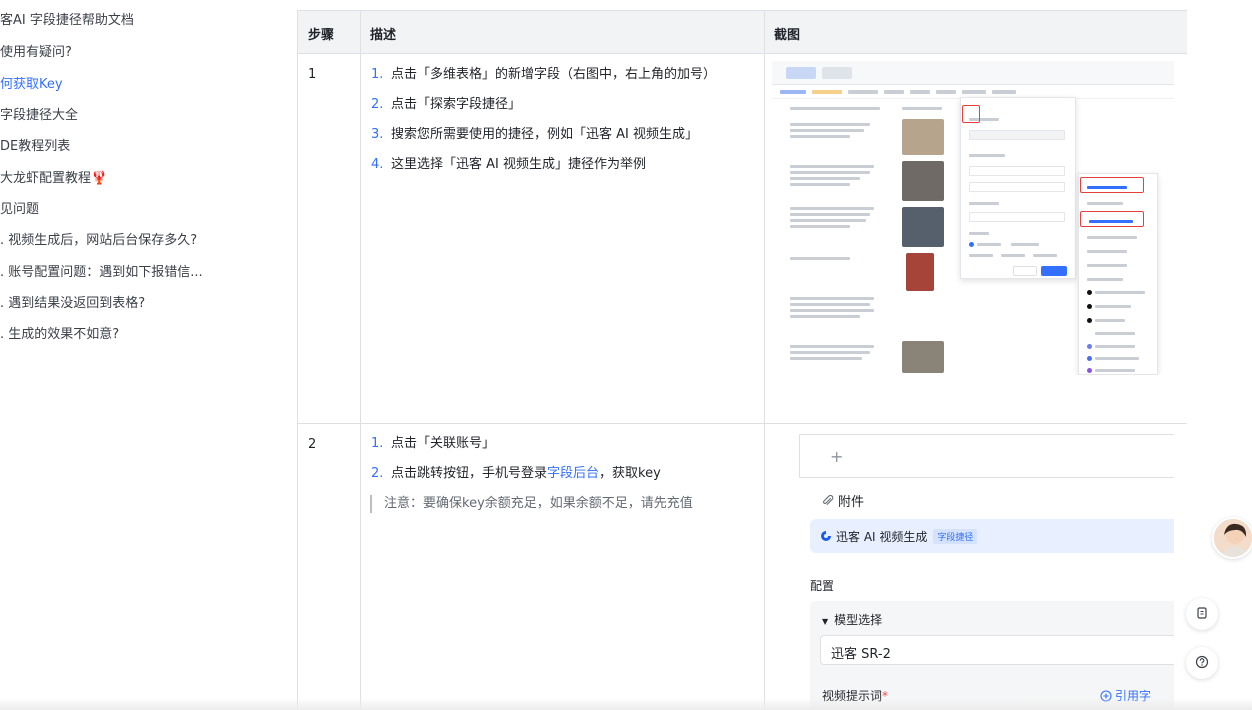 The height and width of the screenshot is (710, 1252). Describe the element at coordinates (469, 473) in the screenshot. I see `list-text: 点击跳转按钮，手机号登录` at that location.